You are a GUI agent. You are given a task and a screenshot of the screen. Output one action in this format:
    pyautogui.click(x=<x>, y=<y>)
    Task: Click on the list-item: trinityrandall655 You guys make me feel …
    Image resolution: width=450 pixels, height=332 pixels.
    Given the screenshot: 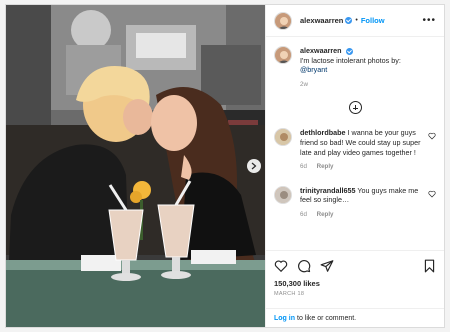 What is the action you would take?
    pyautogui.click(x=355, y=202)
    